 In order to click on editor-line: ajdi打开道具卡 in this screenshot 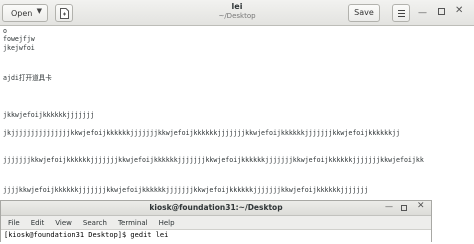, I will do `click(27, 78)`.